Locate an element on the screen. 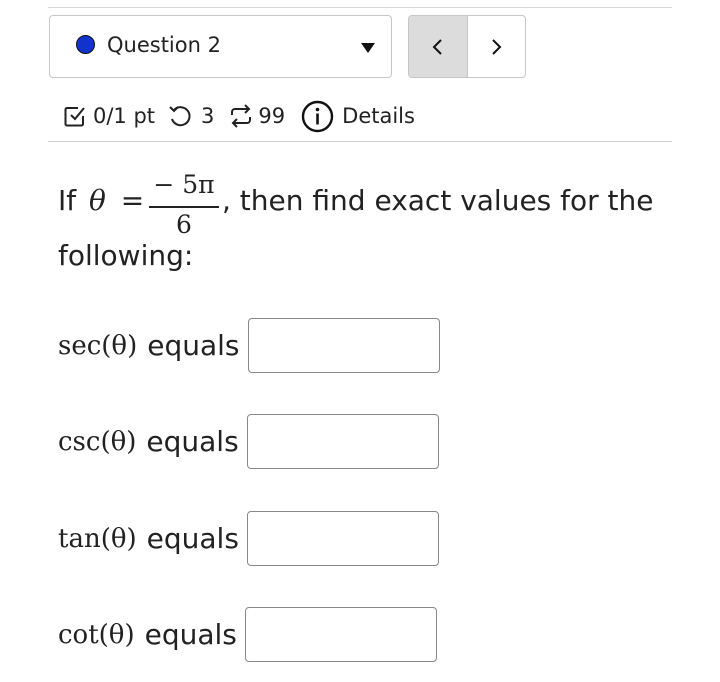 This screenshot has height=682, width=720. meta-divider is located at coordinates (360, 141).